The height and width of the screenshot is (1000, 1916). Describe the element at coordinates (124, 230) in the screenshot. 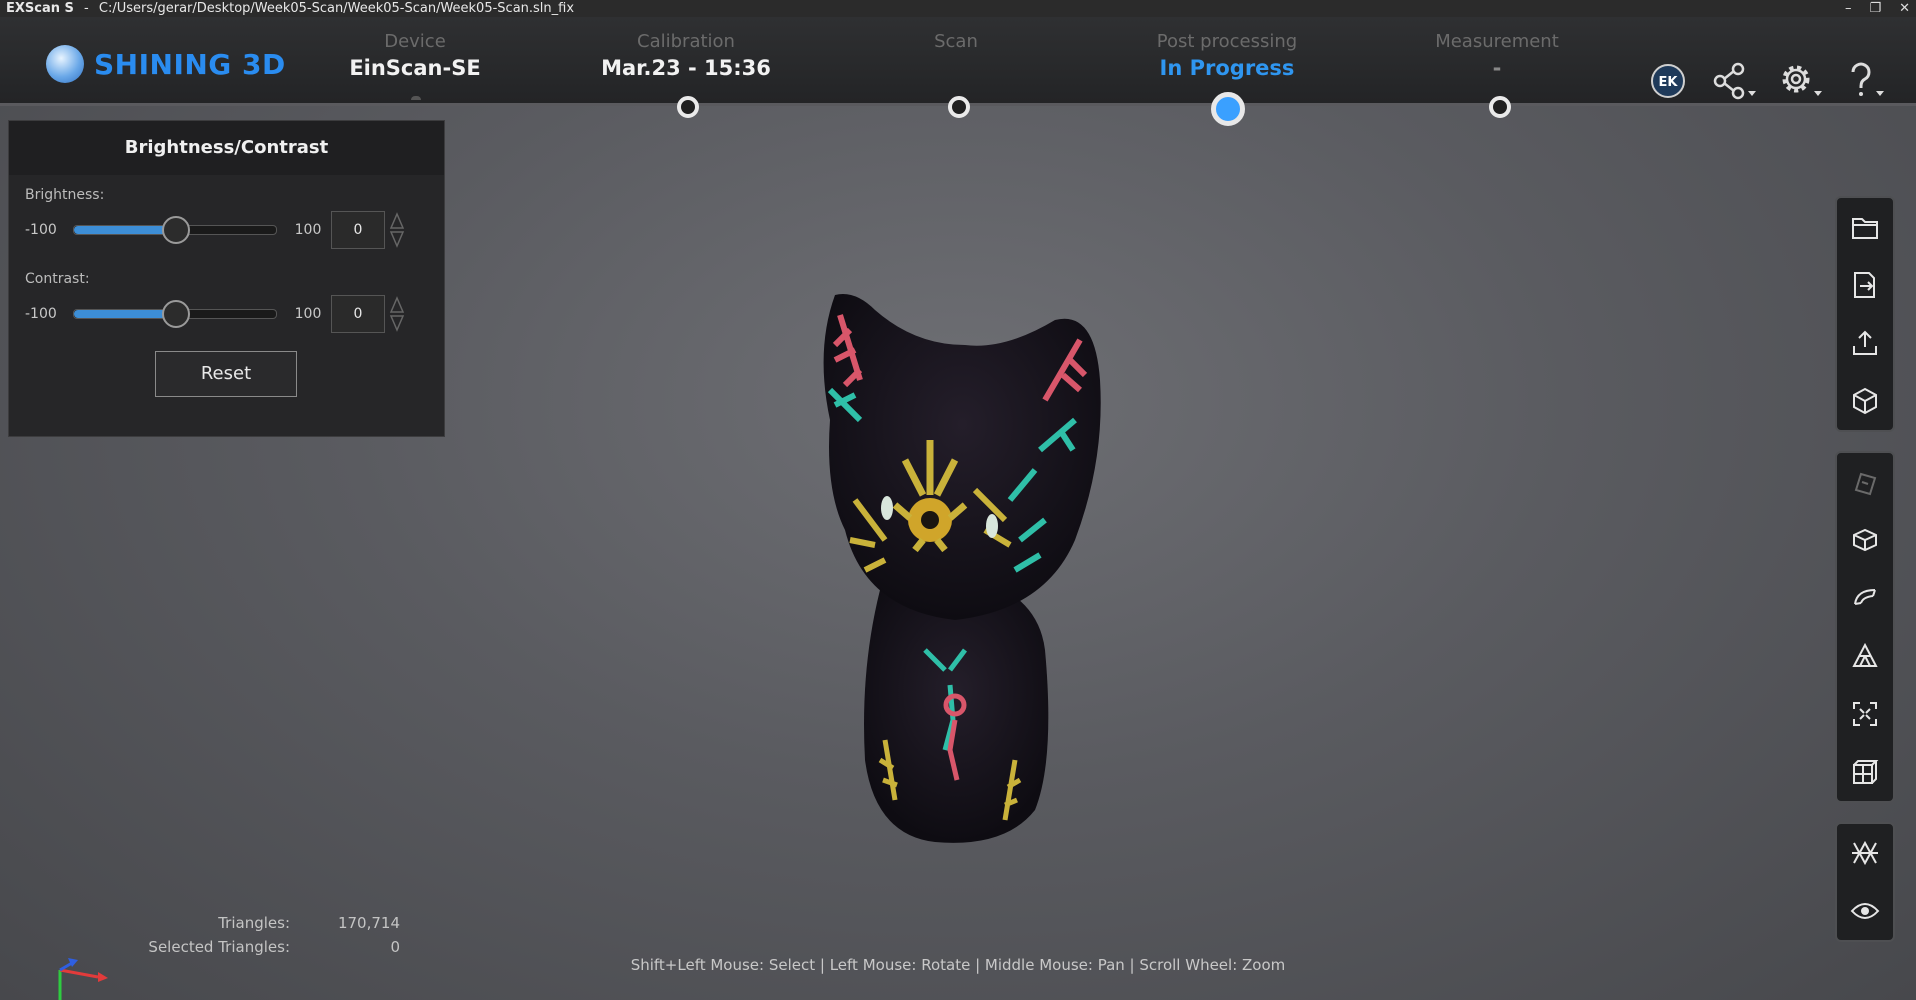

I see `brightness-fill` at that location.